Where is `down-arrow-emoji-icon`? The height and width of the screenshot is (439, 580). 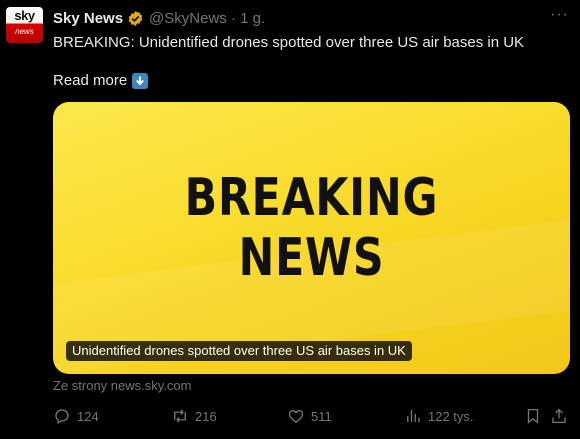 down-arrow-emoji-icon is located at coordinates (140, 81).